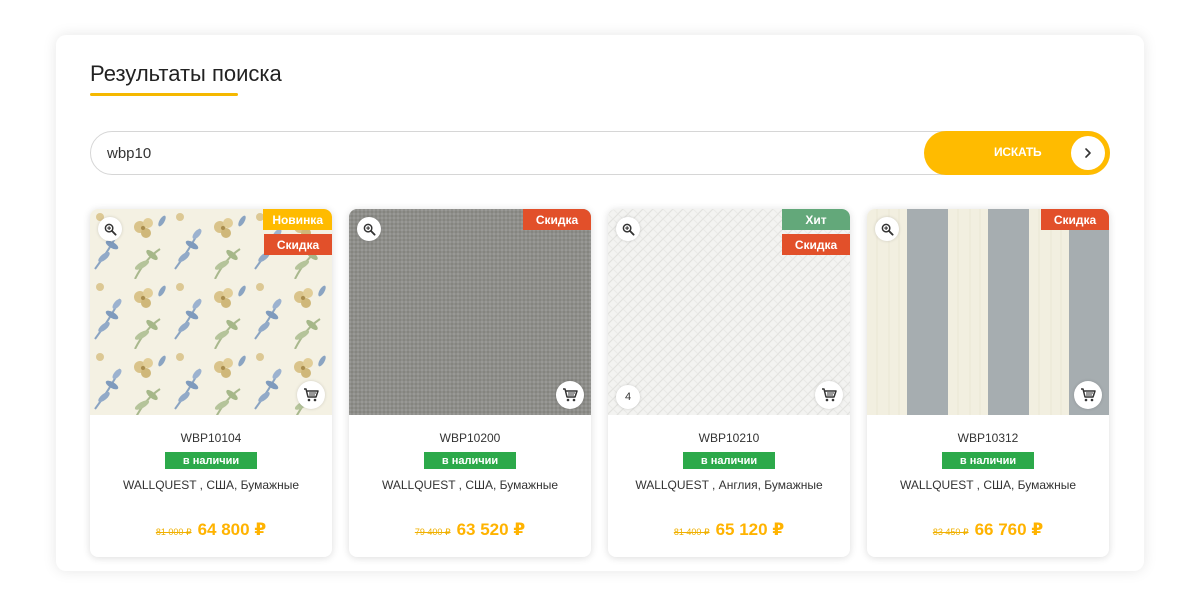 The height and width of the screenshot is (607, 1200). Describe the element at coordinates (1088, 153) in the screenshot. I see `chevron-right-icon` at that location.